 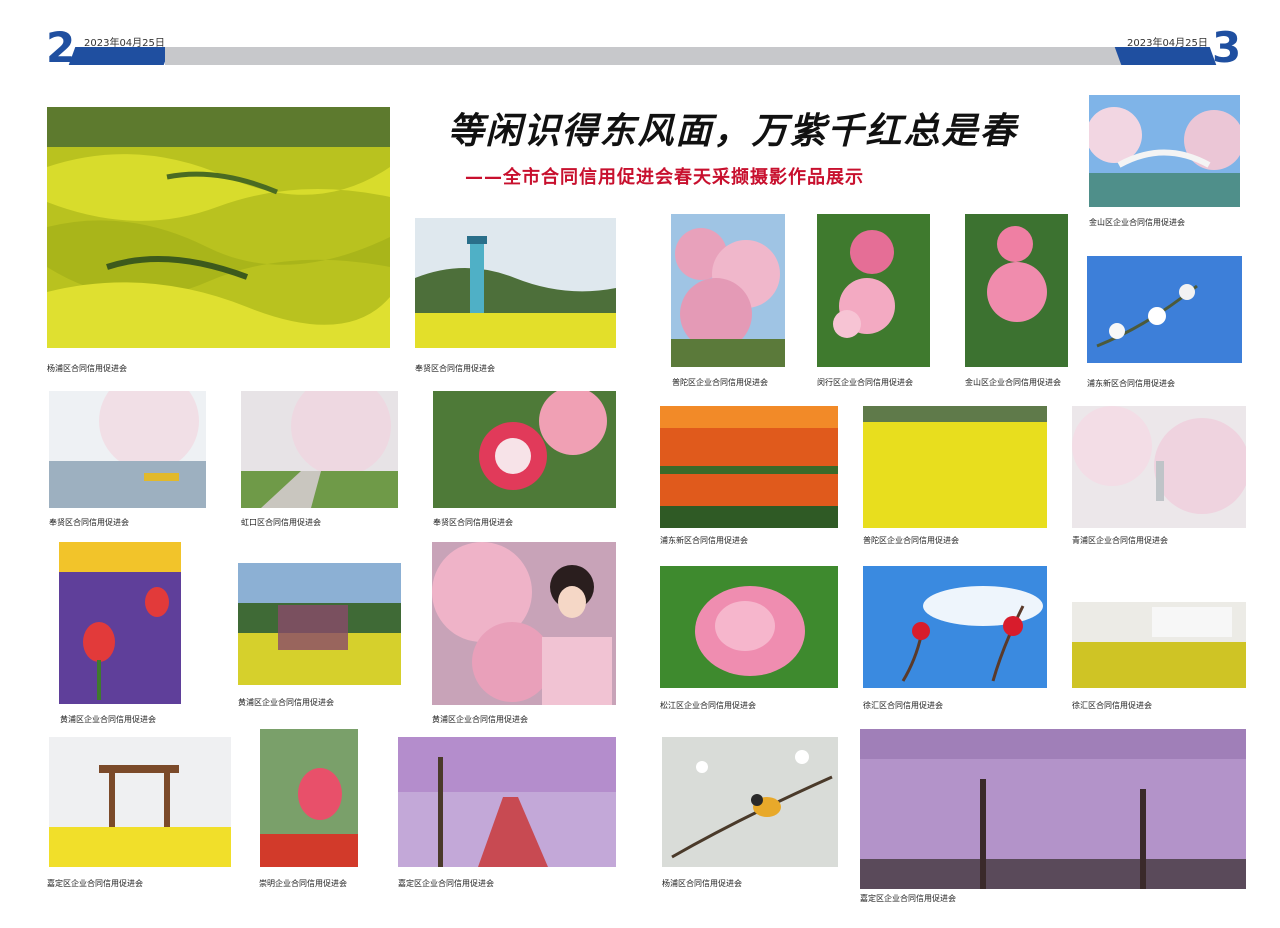 What do you see at coordinates (120, 623) in the screenshot?
I see `photo-tulips-purple` at bounding box center [120, 623].